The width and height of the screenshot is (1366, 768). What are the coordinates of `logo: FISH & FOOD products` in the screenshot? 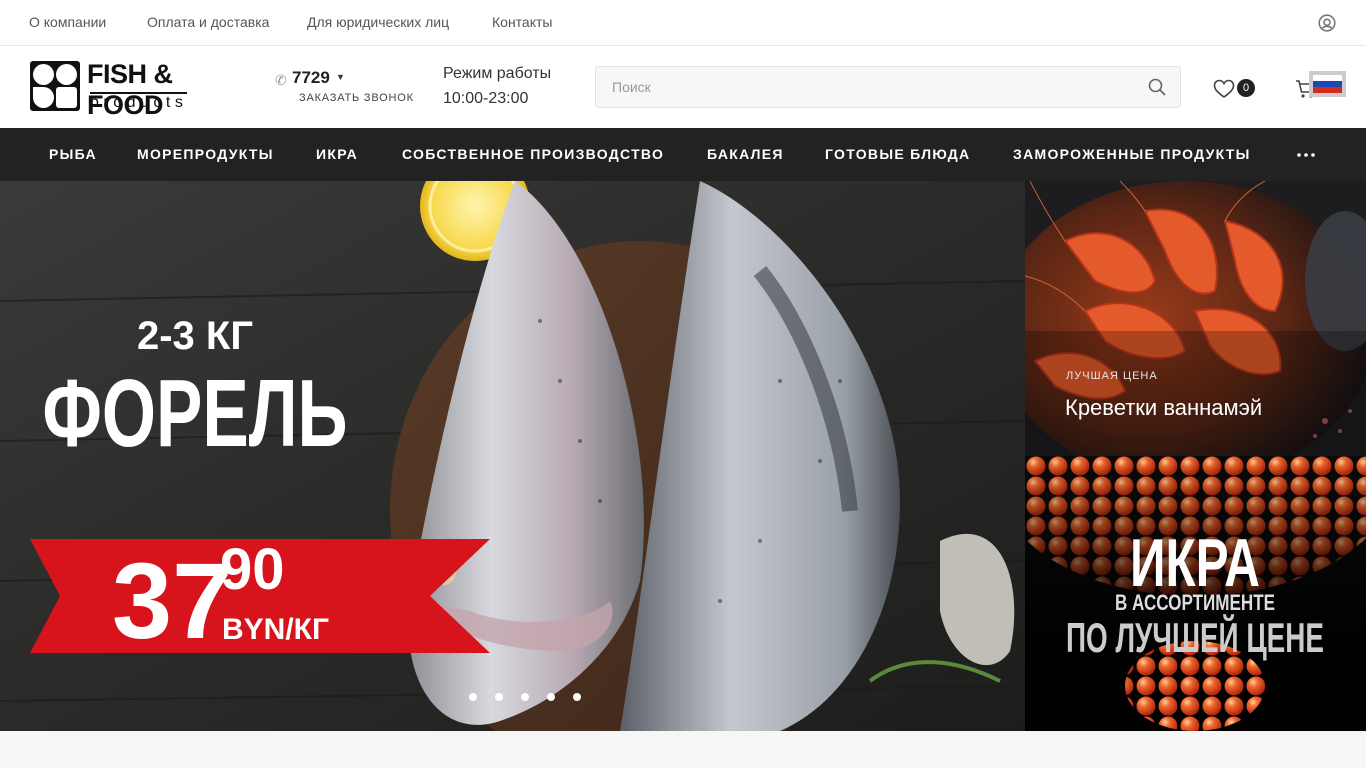 It's located at (126, 89).